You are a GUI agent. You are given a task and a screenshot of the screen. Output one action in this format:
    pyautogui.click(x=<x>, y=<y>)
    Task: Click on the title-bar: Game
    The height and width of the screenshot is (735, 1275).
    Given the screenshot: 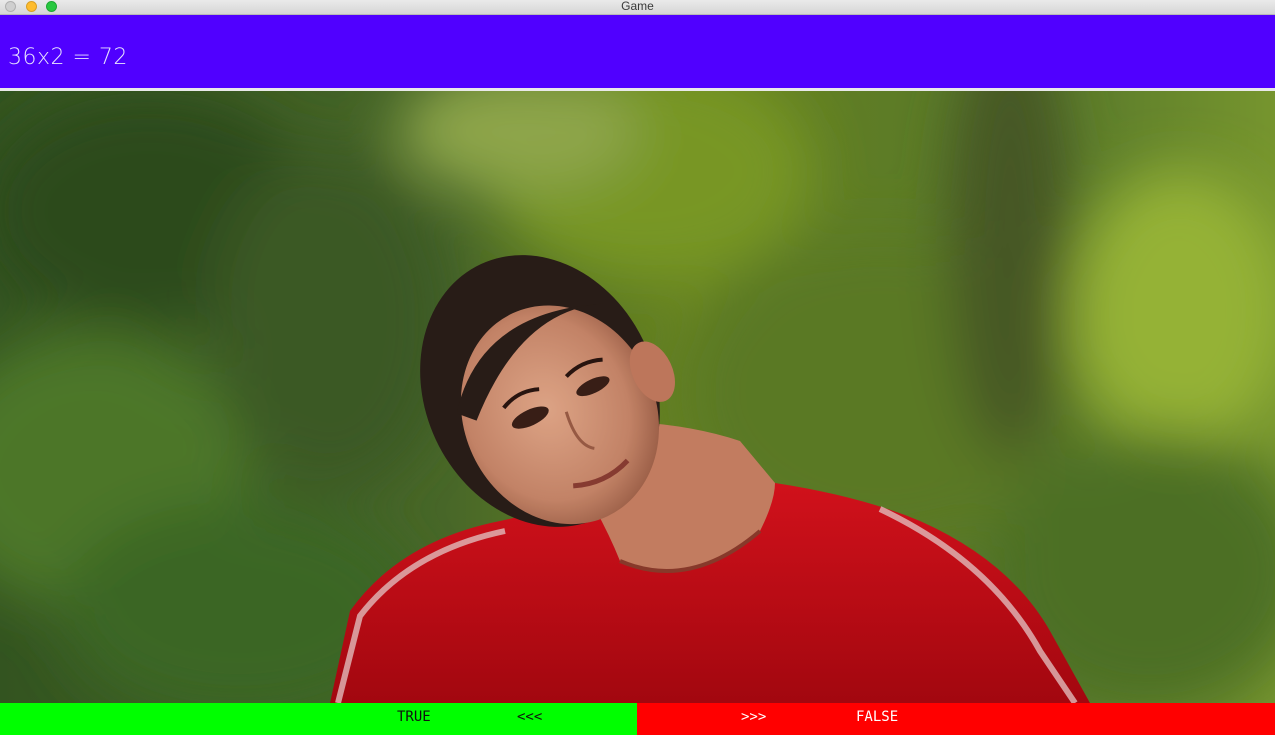 What is the action you would take?
    pyautogui.click(x=637, y=7)
    